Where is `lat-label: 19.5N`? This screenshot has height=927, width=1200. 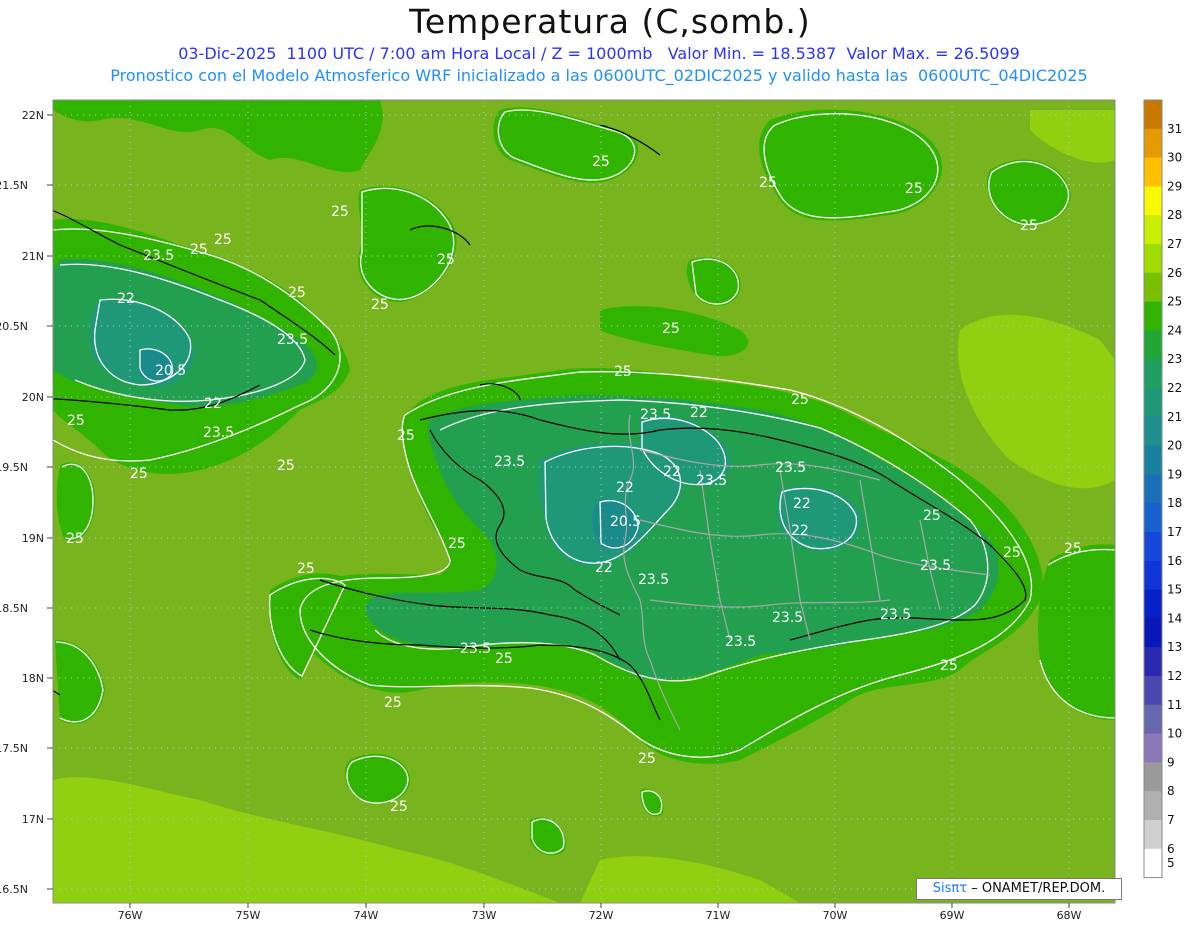
lat-label: 19.5N is located at coordinates (14, 467).